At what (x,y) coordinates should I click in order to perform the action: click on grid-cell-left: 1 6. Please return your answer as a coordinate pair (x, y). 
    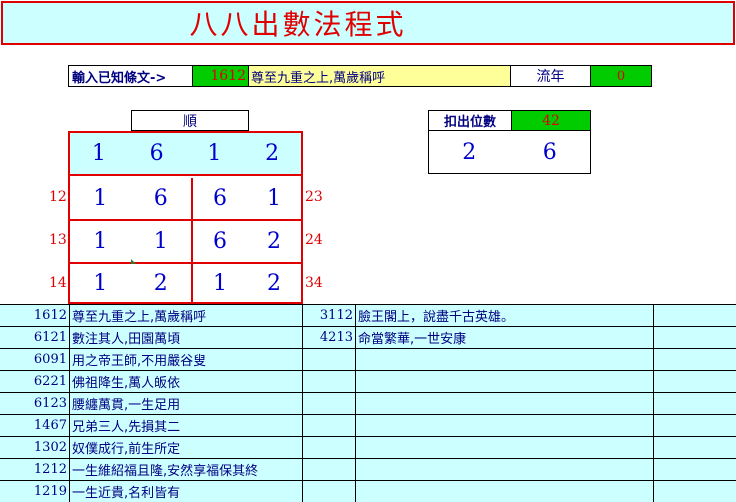
    Looking at the image, I should click on (131, 198).